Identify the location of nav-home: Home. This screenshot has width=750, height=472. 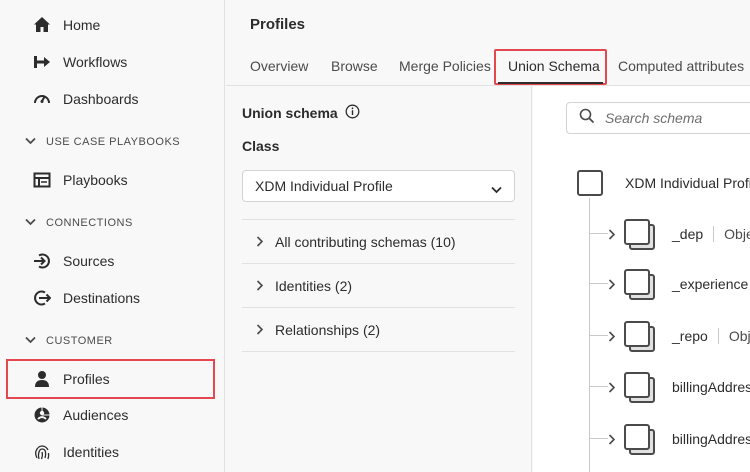
(110, 25).